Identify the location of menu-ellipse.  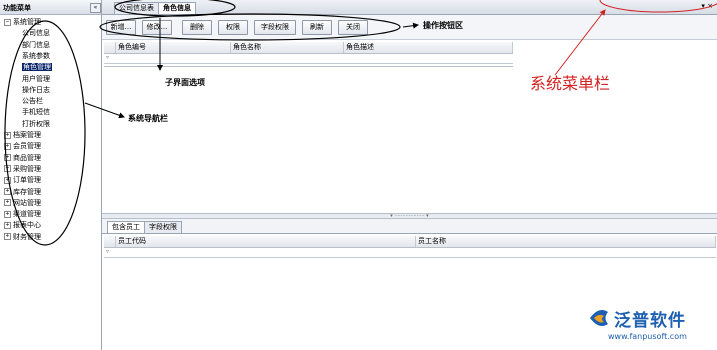
(658, 6).